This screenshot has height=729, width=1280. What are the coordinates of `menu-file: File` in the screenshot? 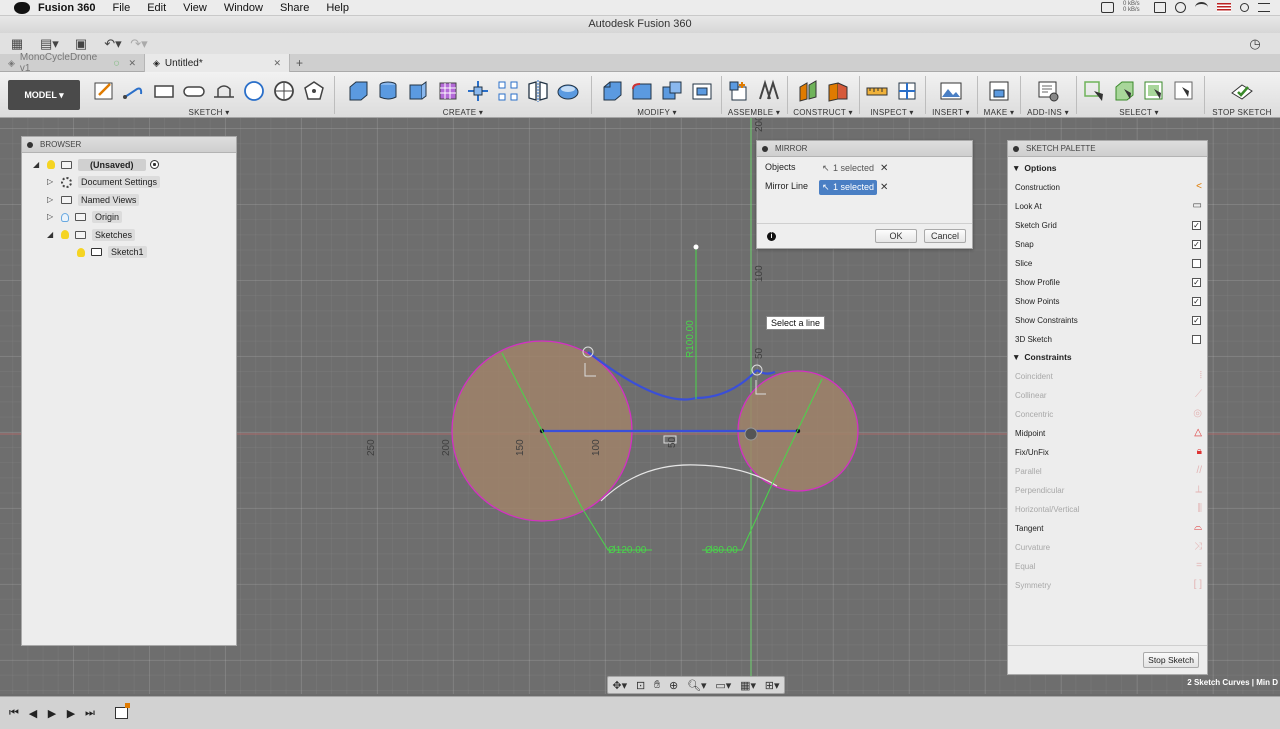 It's located at (121, 8).